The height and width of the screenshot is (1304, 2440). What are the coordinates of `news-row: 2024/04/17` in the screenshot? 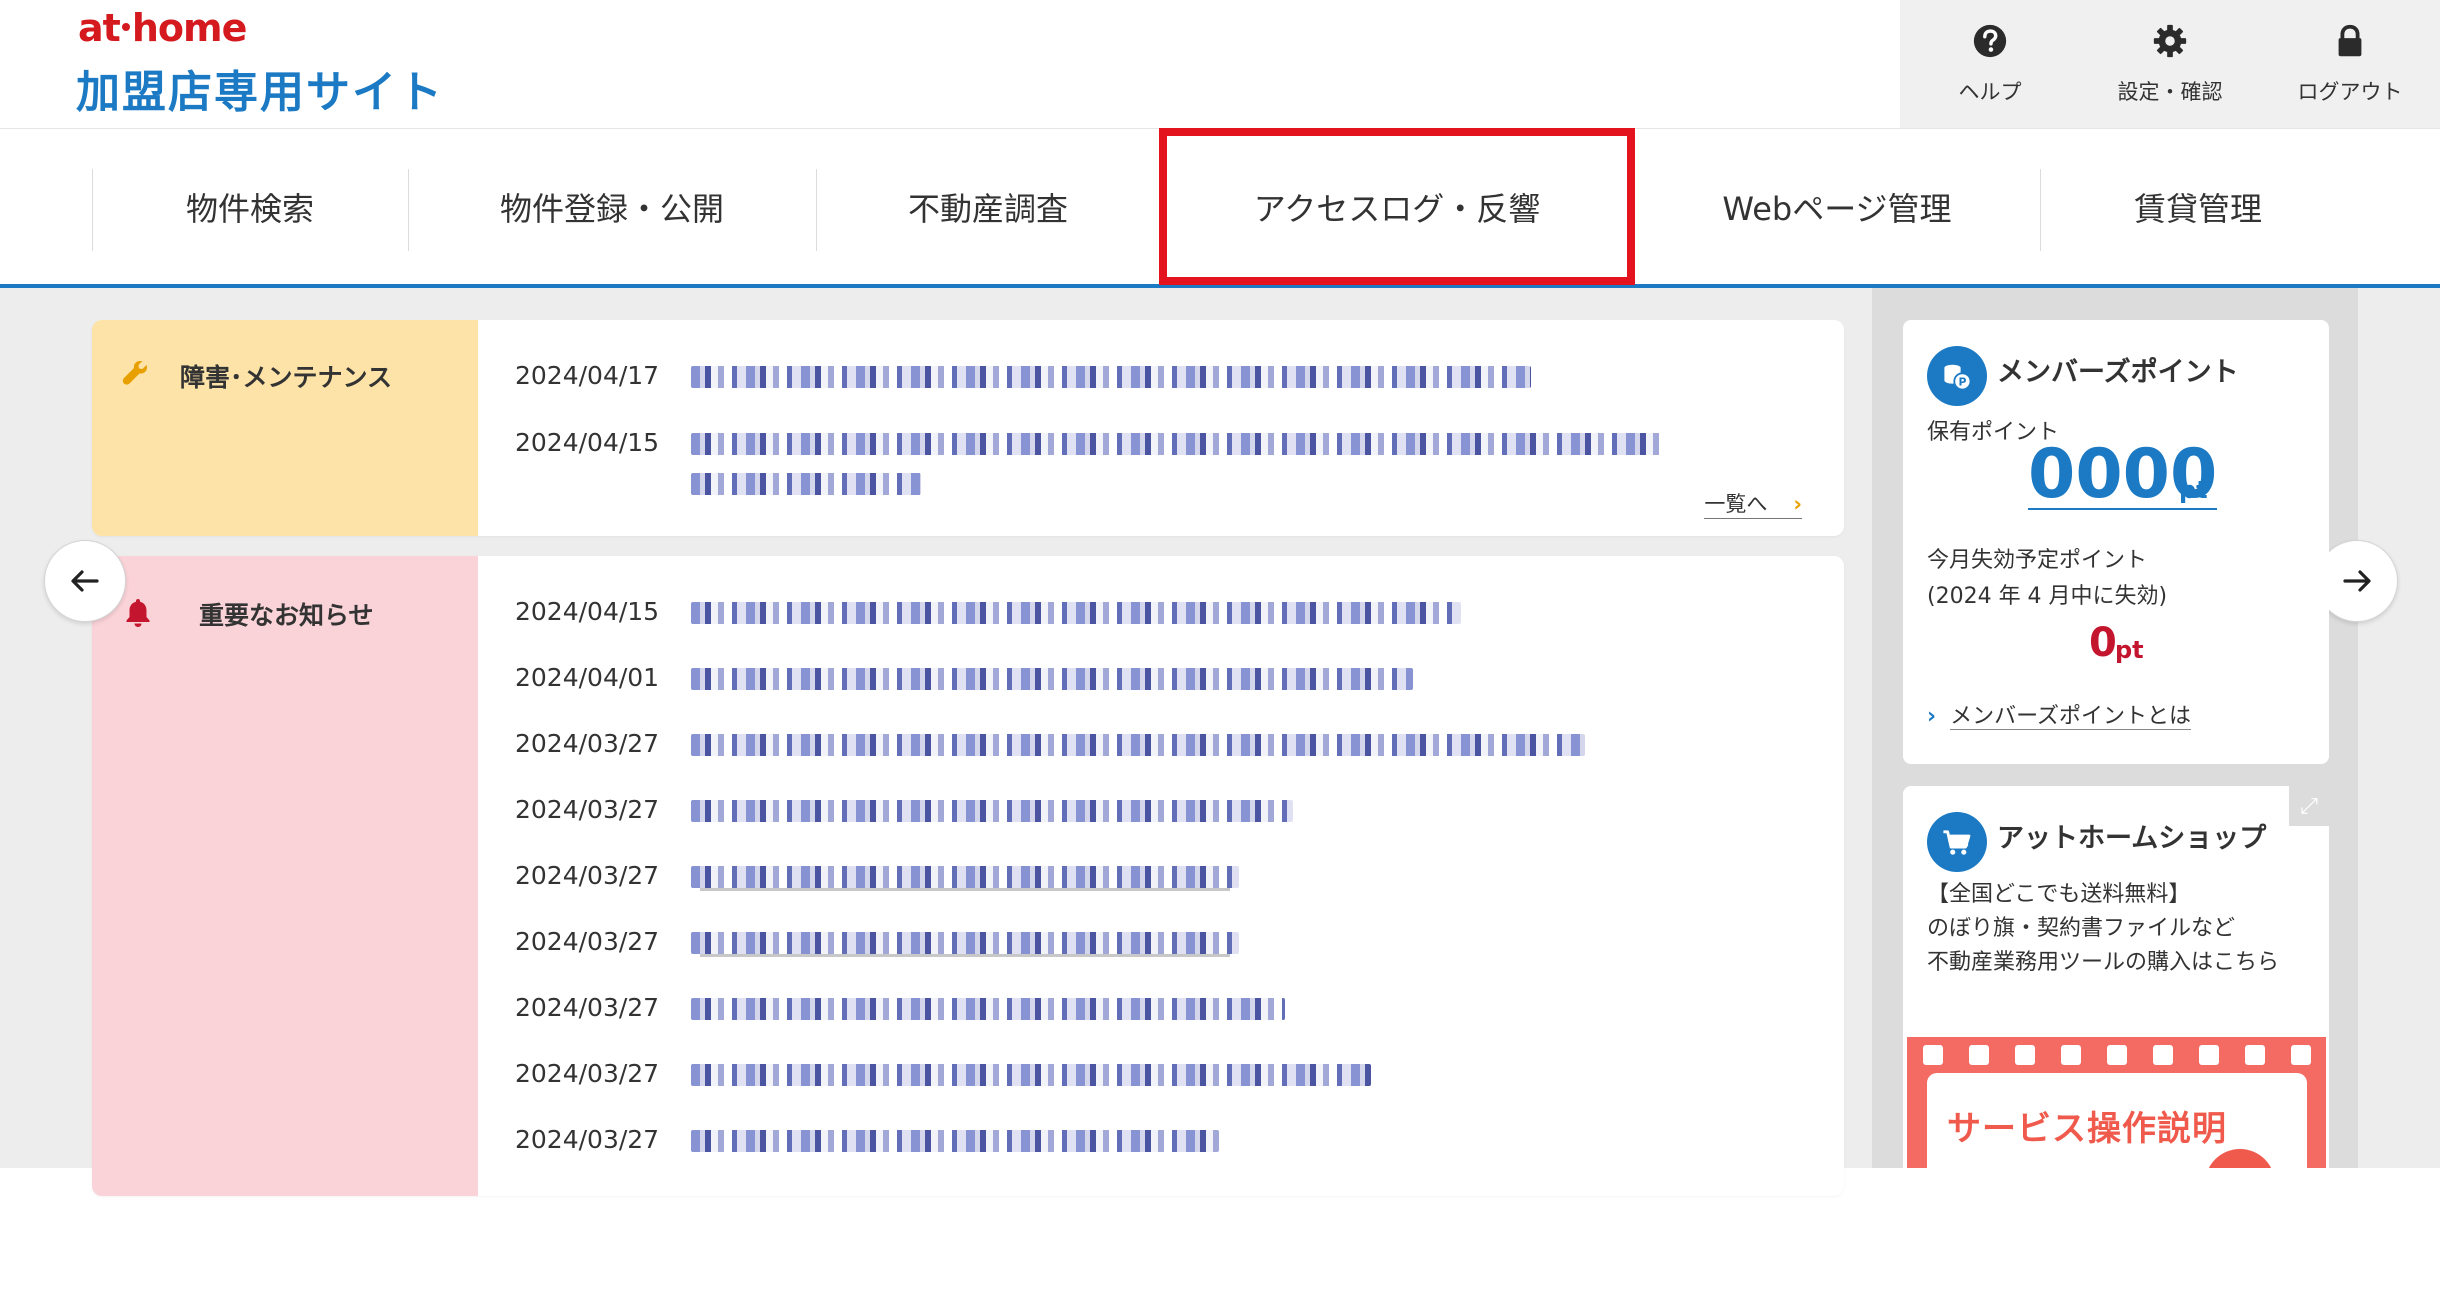 It's located at (1023, 376).